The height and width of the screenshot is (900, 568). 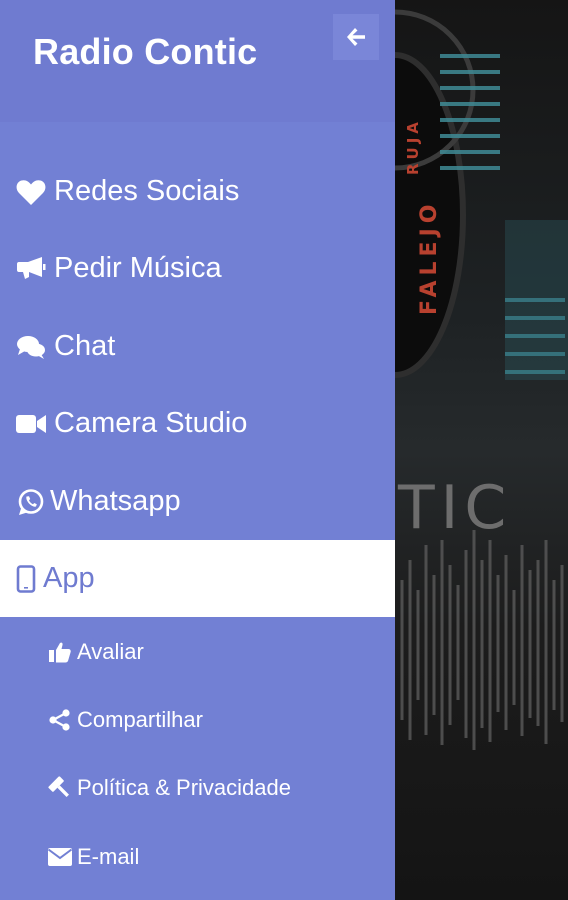 What do you see at coordinates (138, 268) in the screenshot?
I see `menu-item-label: Pedir Música` at bounding box center [138, 268].